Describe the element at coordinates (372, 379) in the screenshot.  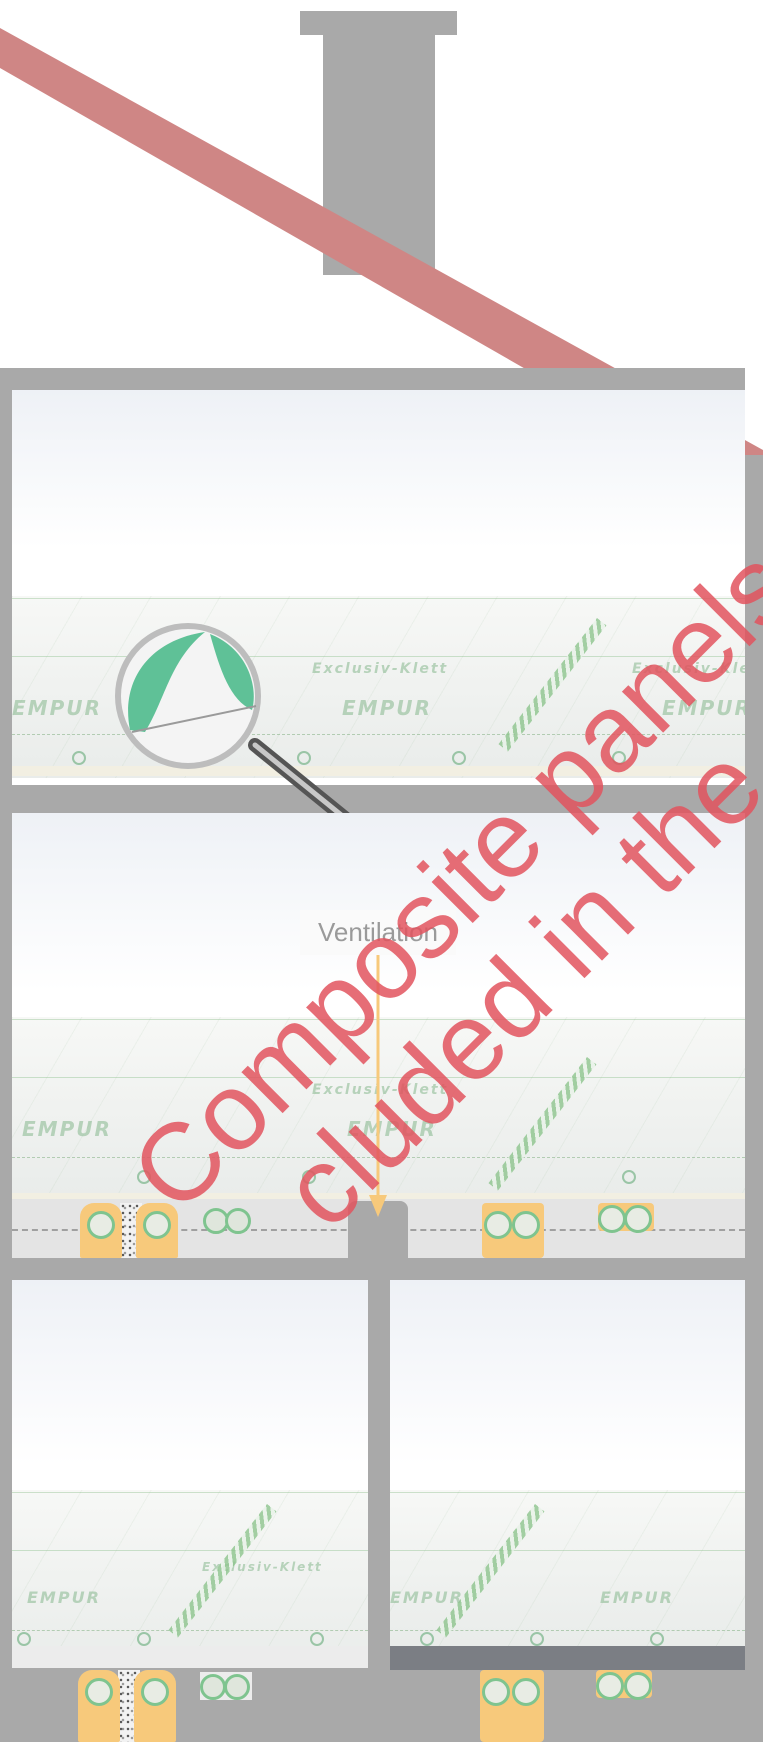
I see `attic-floor-slab` at that location.